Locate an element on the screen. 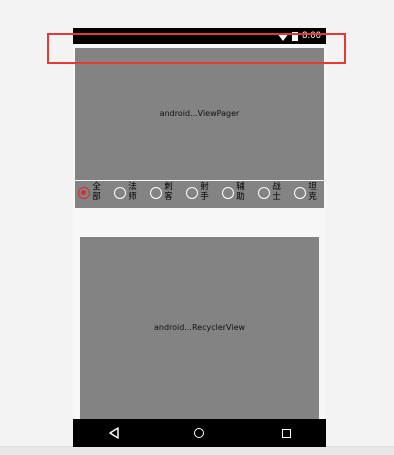 The width and height of the screenshot is (394, 455). view-pager-label: android...ViewPager is located at coordinates (199, 113).